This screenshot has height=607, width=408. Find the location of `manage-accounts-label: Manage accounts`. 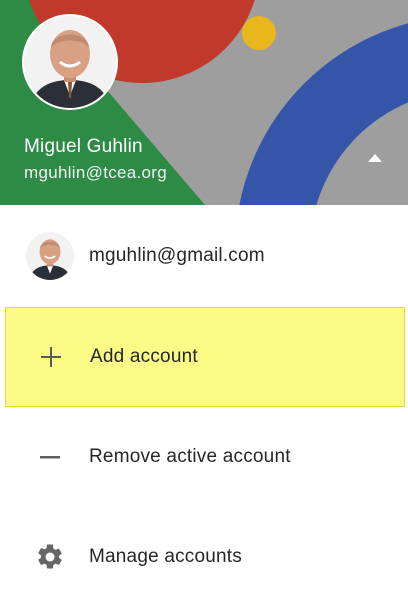

manage-accounts-label: Manage accounts is located at coordinates (165, 556).